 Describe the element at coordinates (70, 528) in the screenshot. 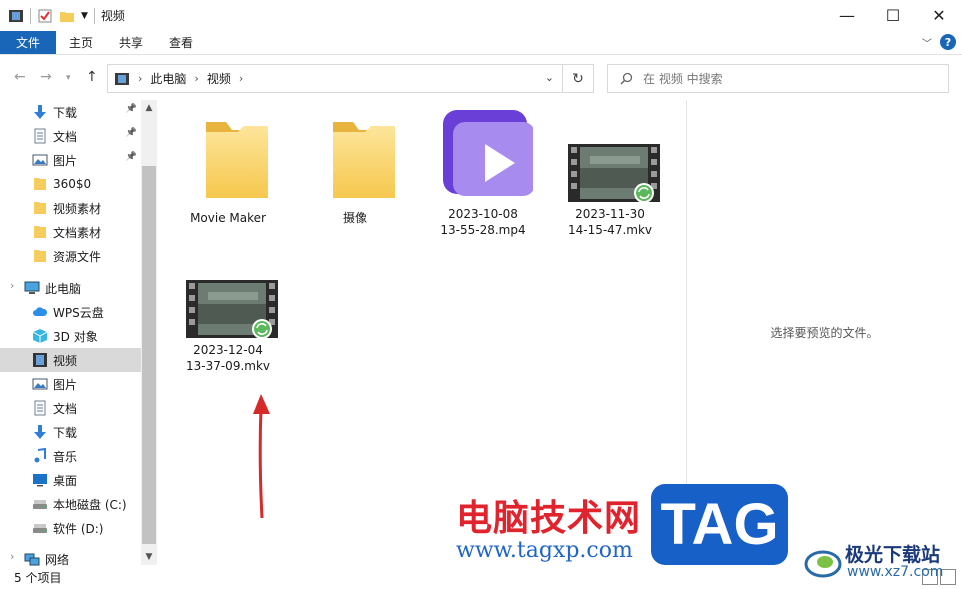

I see `sidebar-item: 软件 (D:)` at that location.